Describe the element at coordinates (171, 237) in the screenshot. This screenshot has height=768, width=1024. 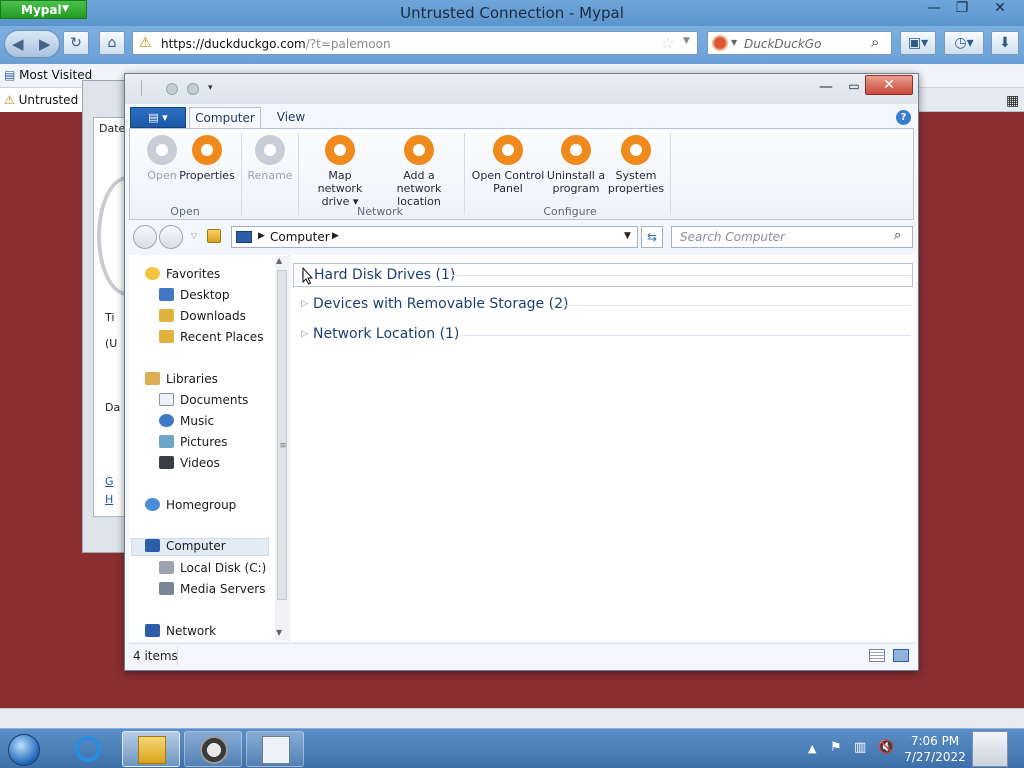
I see `forward-button` at that location.